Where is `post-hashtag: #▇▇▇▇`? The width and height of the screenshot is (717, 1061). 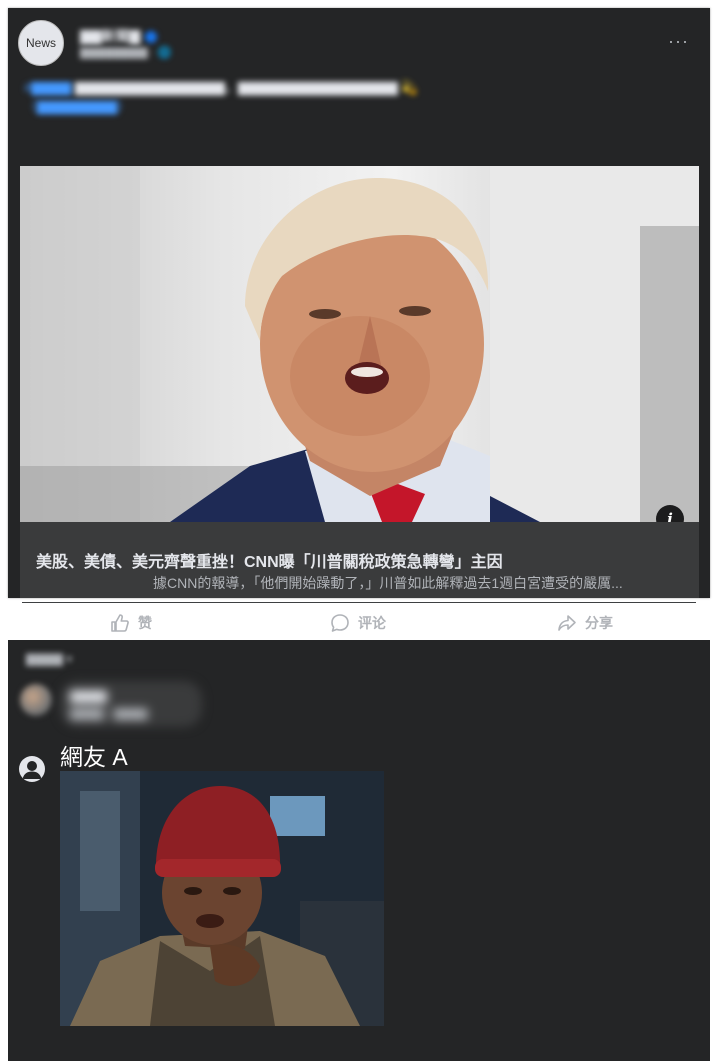
post-hashtag: #▇▇▇▇ is located at coordinates (47, 87).